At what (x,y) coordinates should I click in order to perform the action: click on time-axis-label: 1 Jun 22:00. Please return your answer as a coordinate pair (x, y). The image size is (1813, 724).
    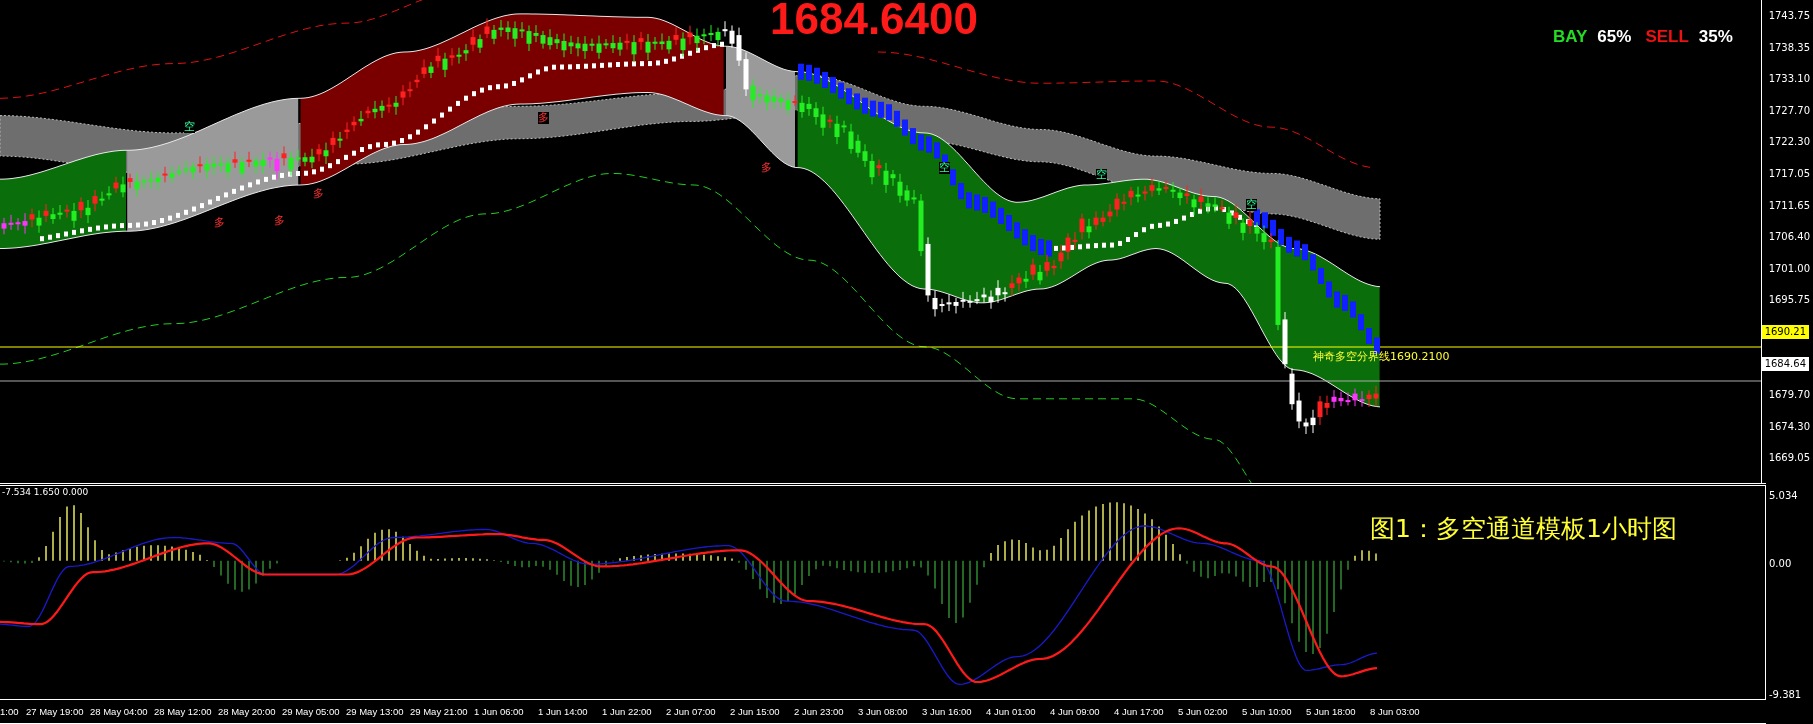
    Looking at the image, I should click on (627, 711).